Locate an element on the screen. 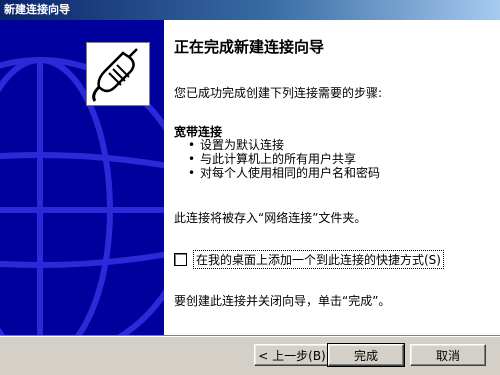  intro-text: 您已成功完成创建下列连接需要的步骤: is located at coordinates (278, 93).